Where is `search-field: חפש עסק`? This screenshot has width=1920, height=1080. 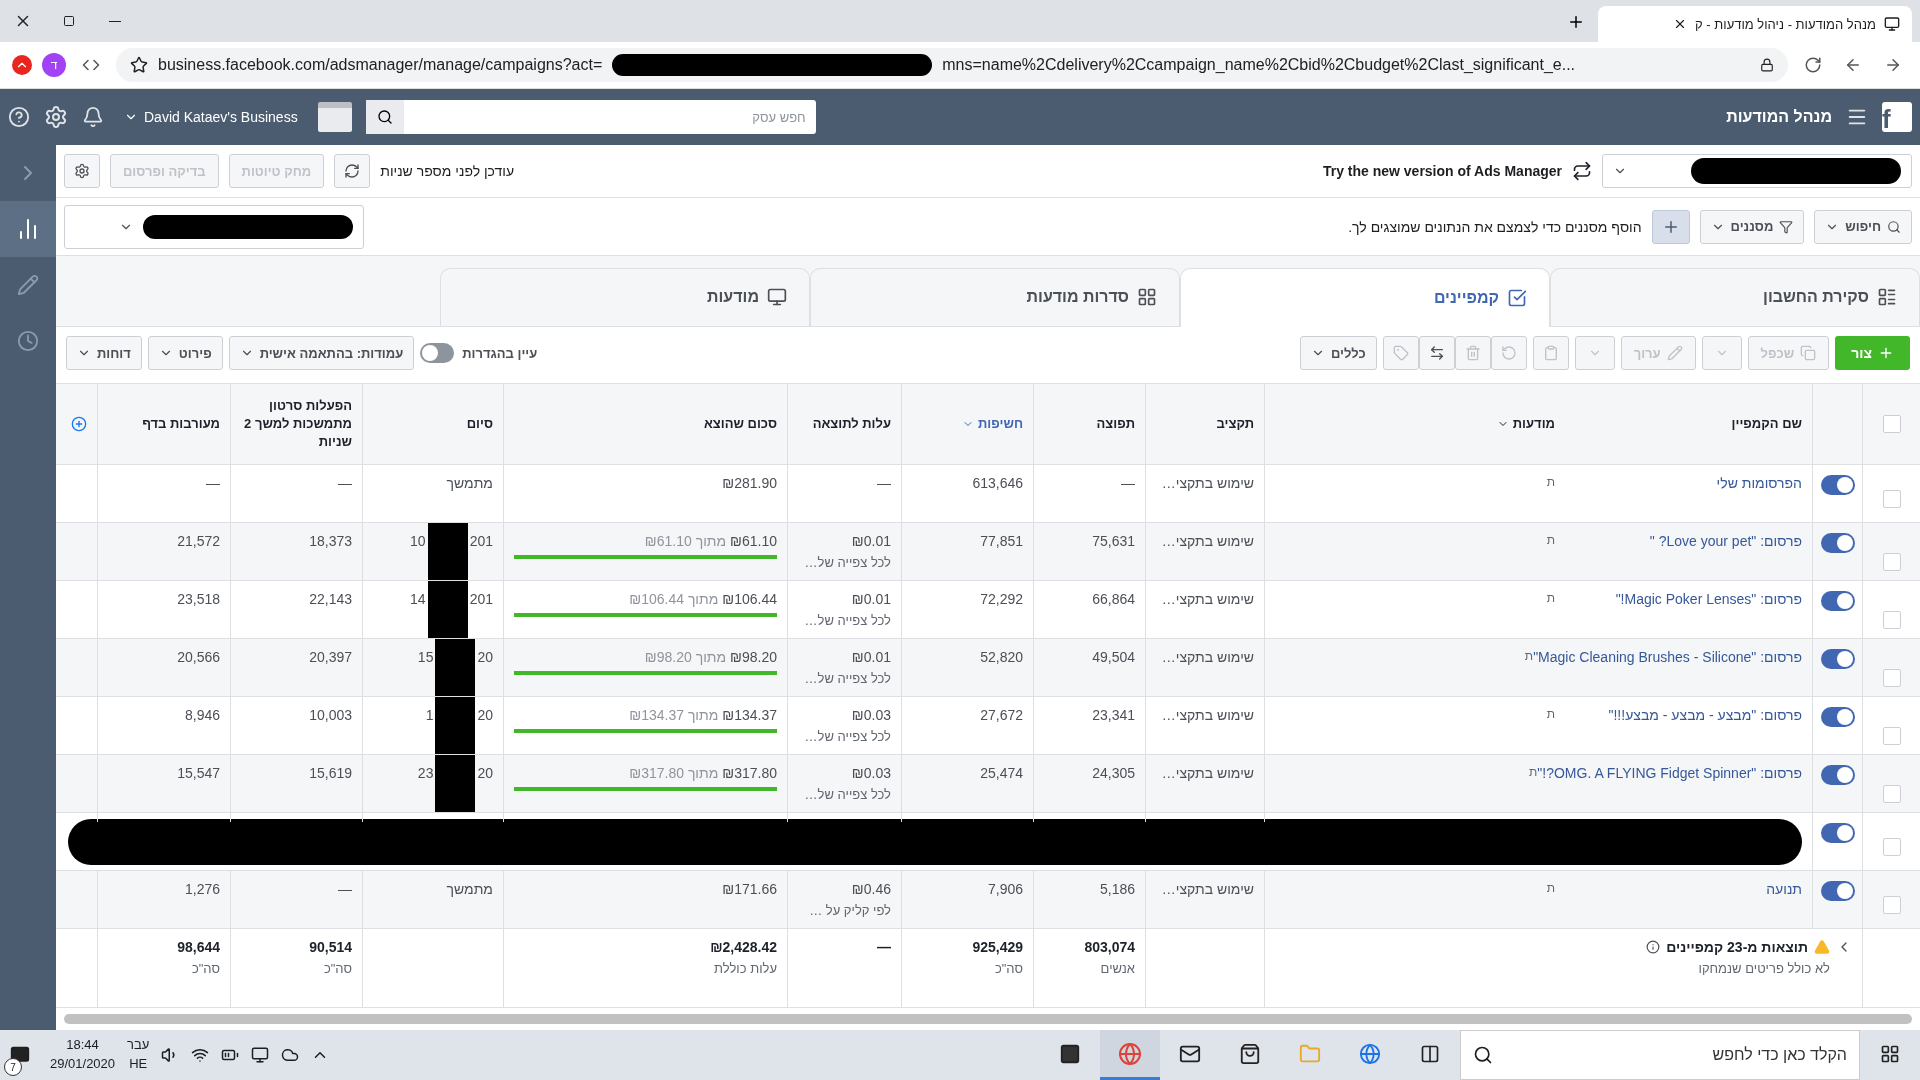
search-field: חפש עסק is located at coordinates (609, 117).